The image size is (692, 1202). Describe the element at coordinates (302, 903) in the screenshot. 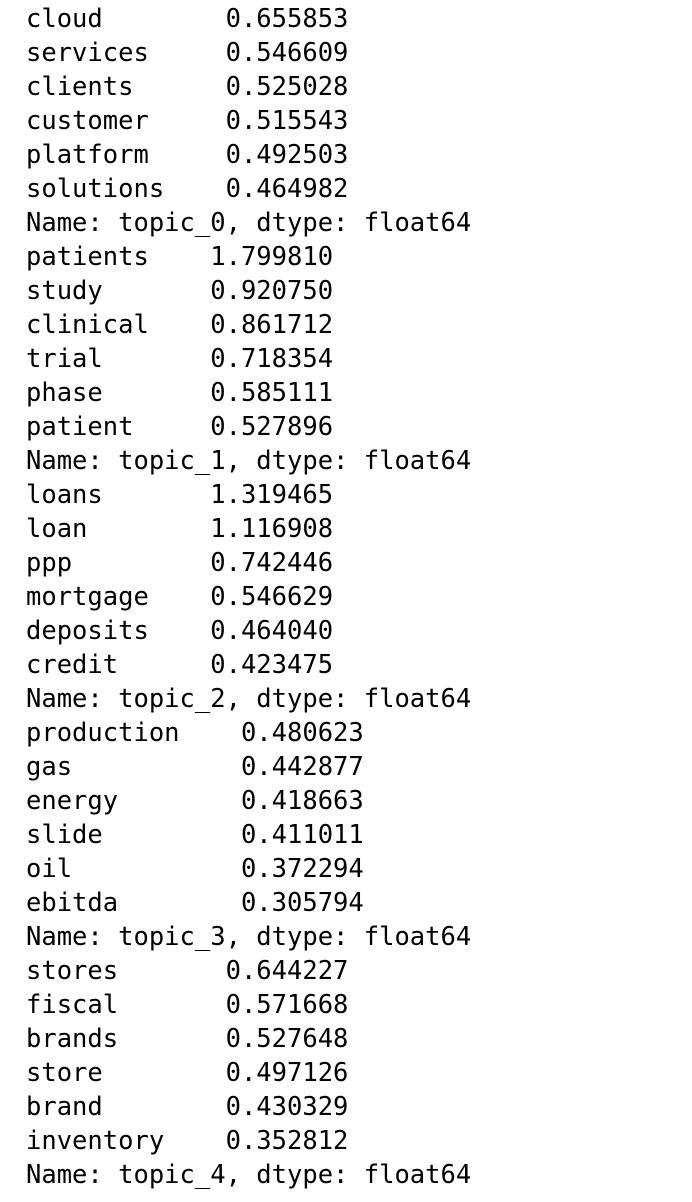

I see `term-weight: 0.305794` at that location.